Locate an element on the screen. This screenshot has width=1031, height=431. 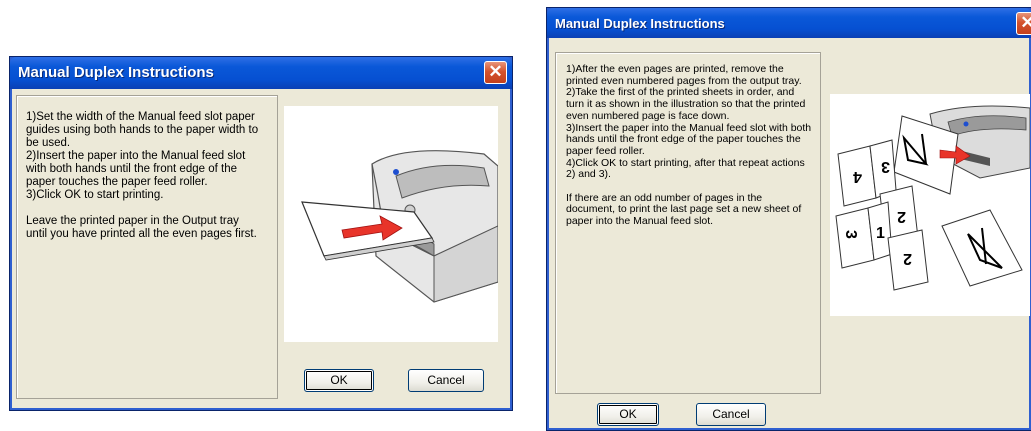
printer-illustration is located at coordinates (391, 224).